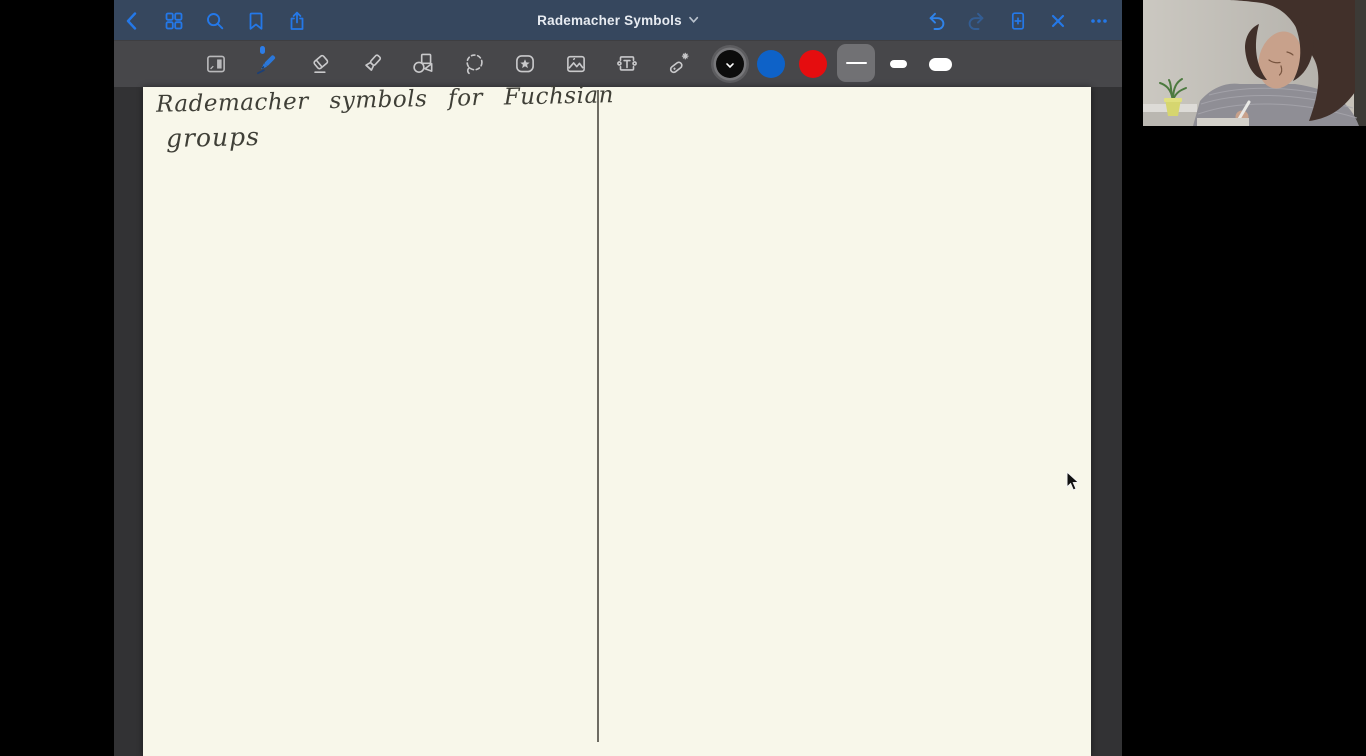 Image resolution: width=1366 pixels, height=756 pixels. I want to click on bookmark-button, so click(256, 21).